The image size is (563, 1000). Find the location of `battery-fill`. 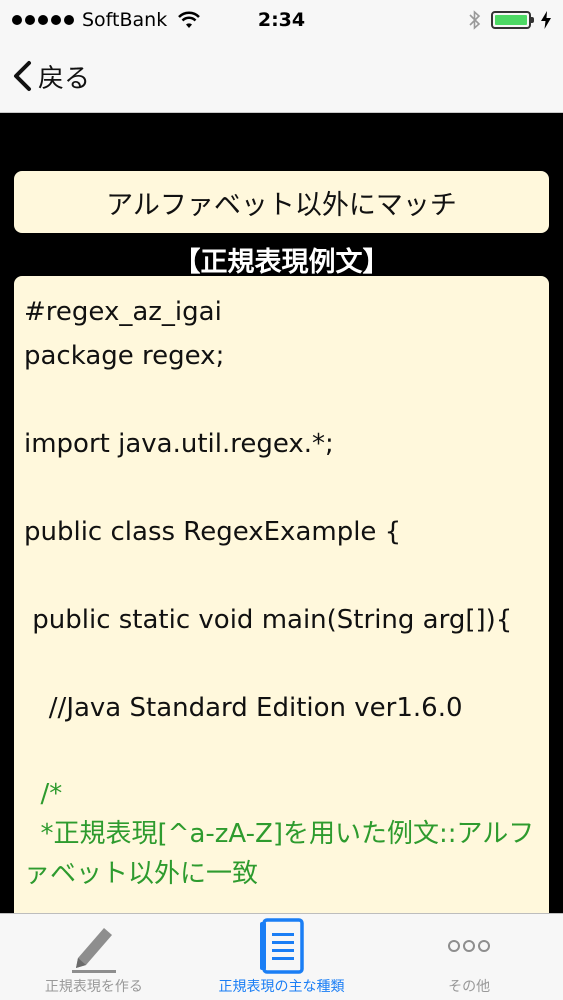

battery-fill is located at coordinates (511, 20).